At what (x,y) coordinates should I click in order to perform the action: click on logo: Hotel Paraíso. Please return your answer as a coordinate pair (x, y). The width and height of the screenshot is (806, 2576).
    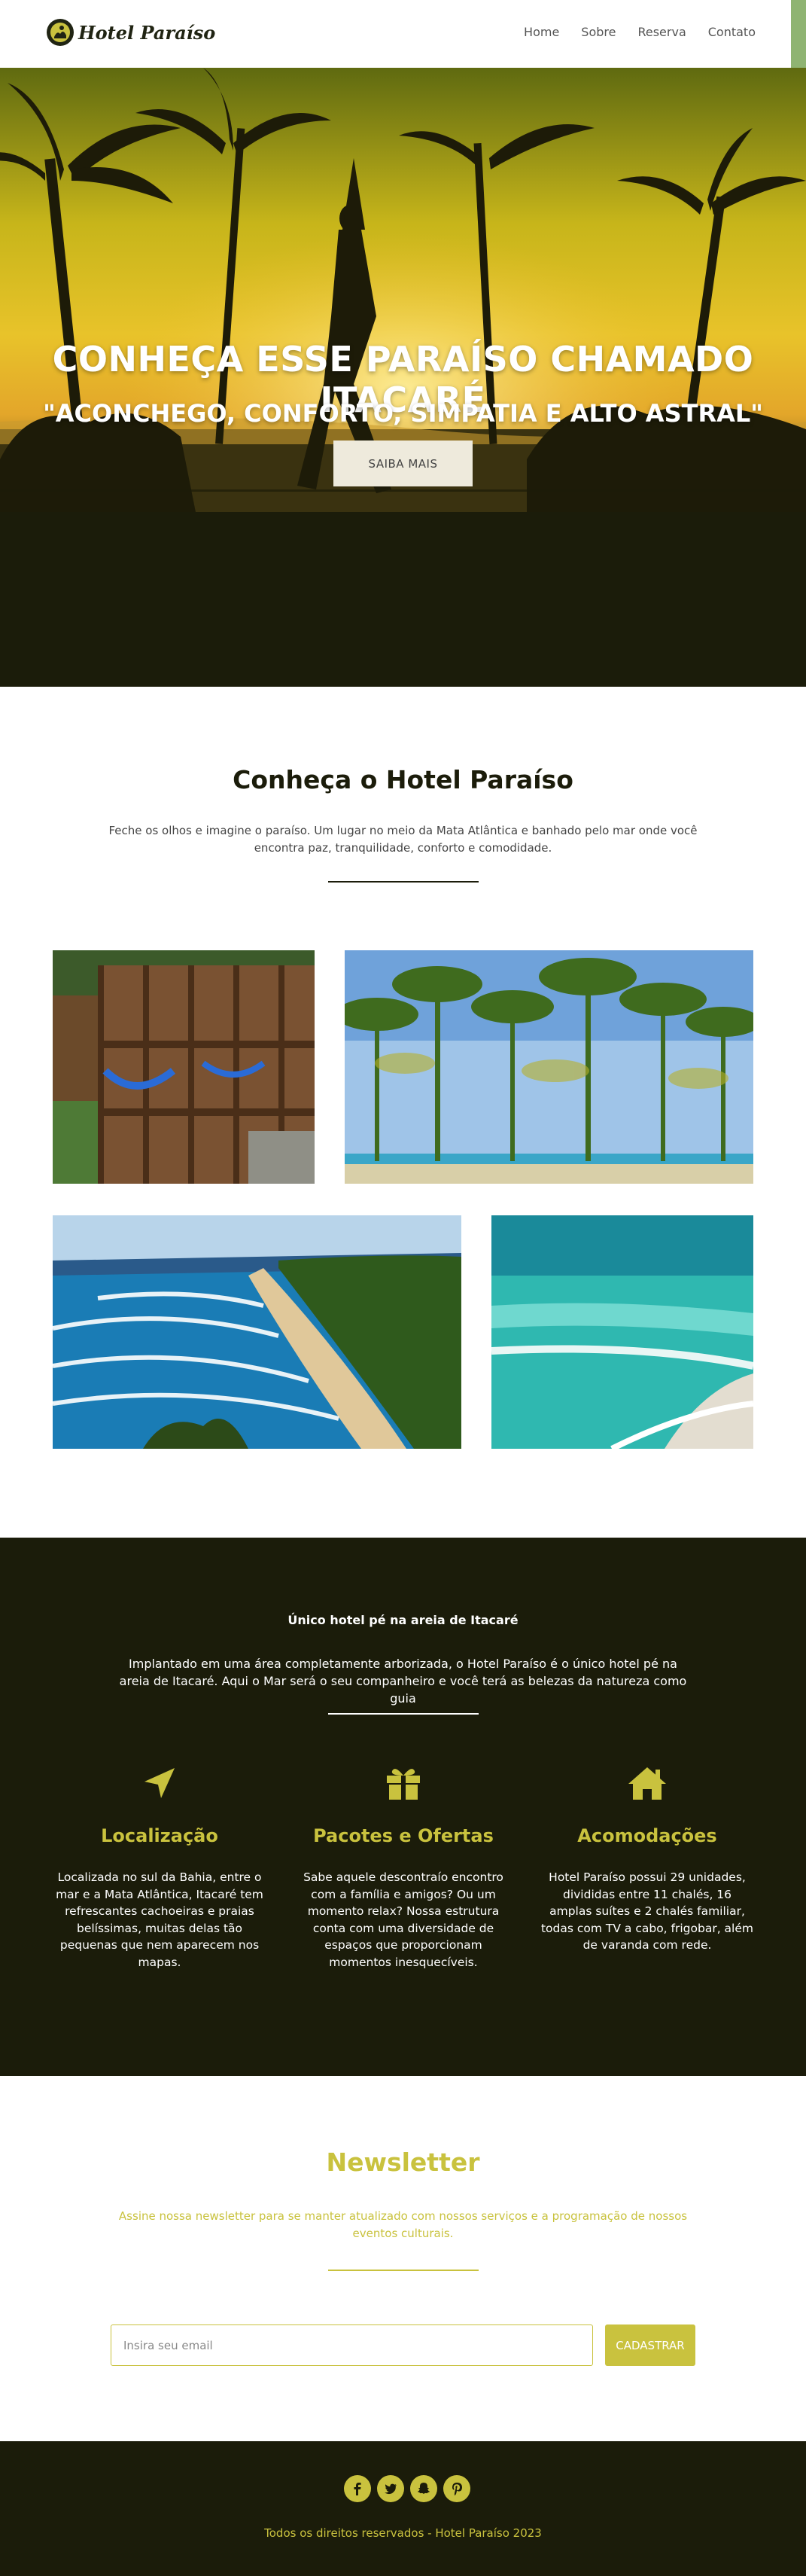
    Looking at the image, I should click on (131, 32).